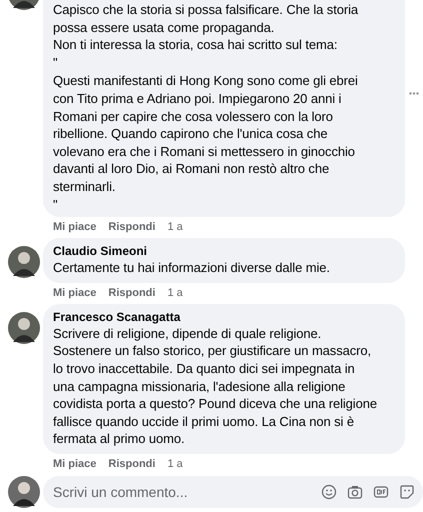 This screenshot has height=512, width=423. I want to click on comment-text: Certamente tu hai informazioni diverse dalle mie., so click(192, 268).